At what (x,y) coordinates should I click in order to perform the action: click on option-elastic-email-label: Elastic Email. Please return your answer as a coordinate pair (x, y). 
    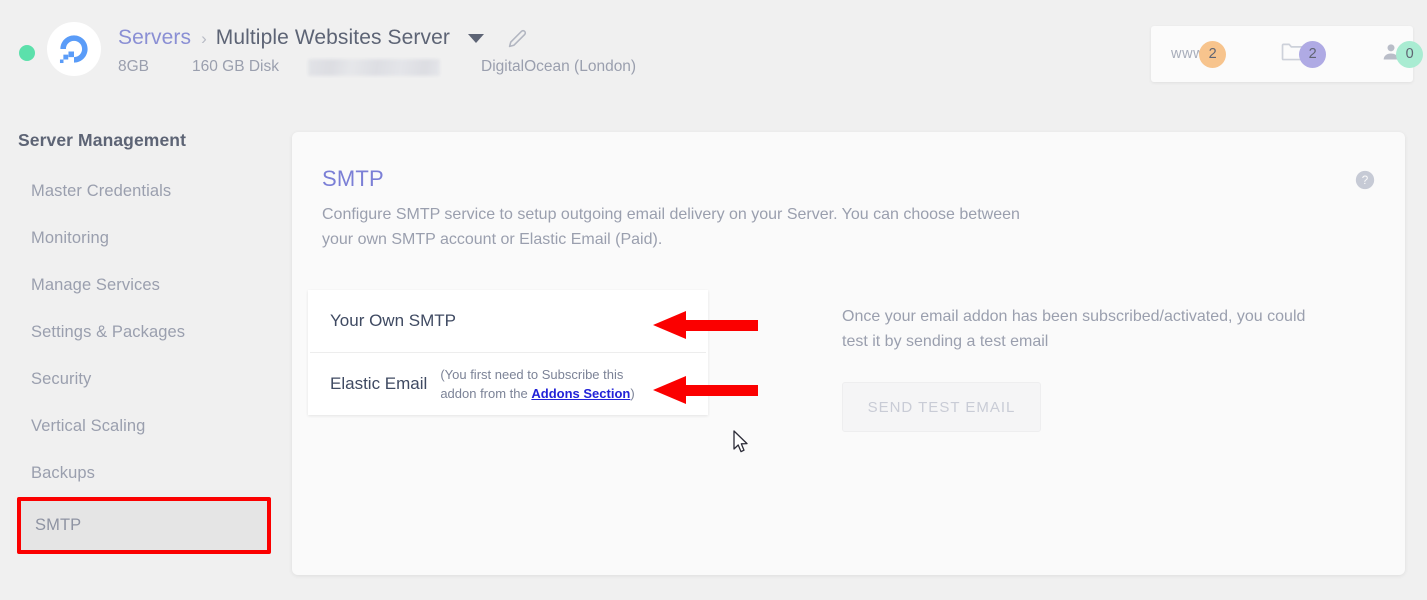
    Looking at the image, I should click on (379, 383).